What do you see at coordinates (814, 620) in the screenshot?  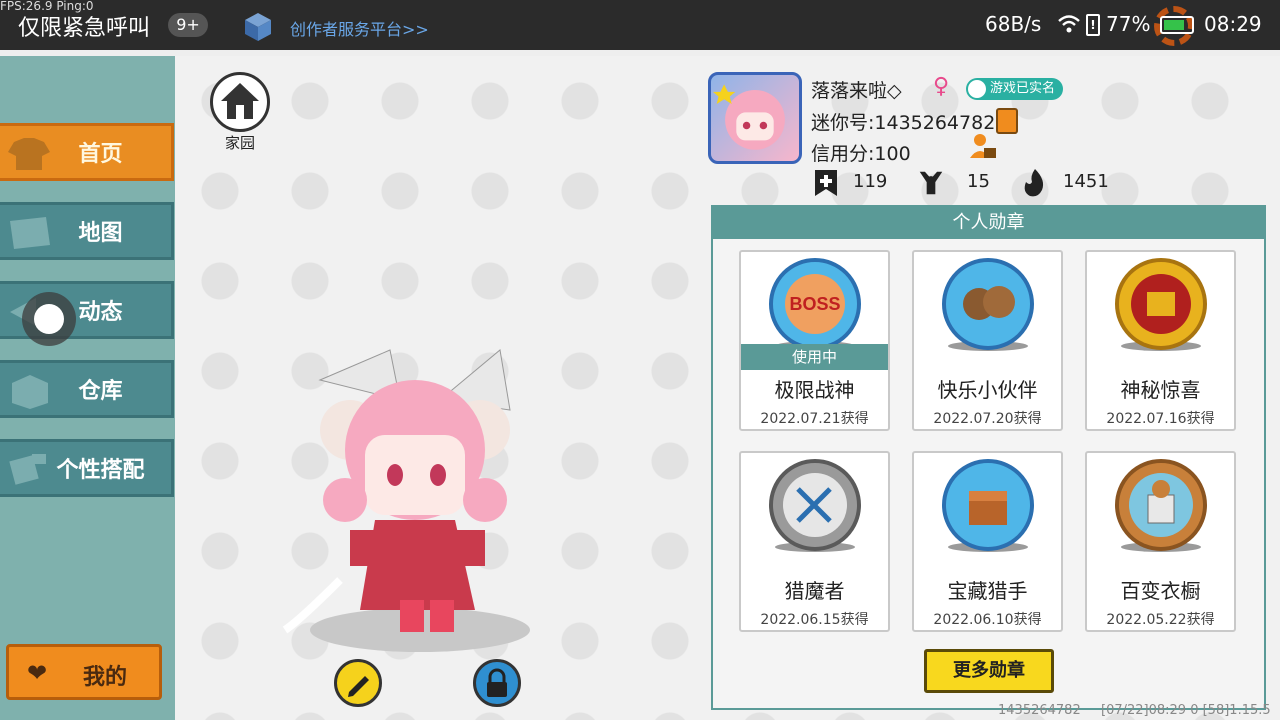 I see `medal-date: 2022.06.15获得` at bounding box center [814, 620].